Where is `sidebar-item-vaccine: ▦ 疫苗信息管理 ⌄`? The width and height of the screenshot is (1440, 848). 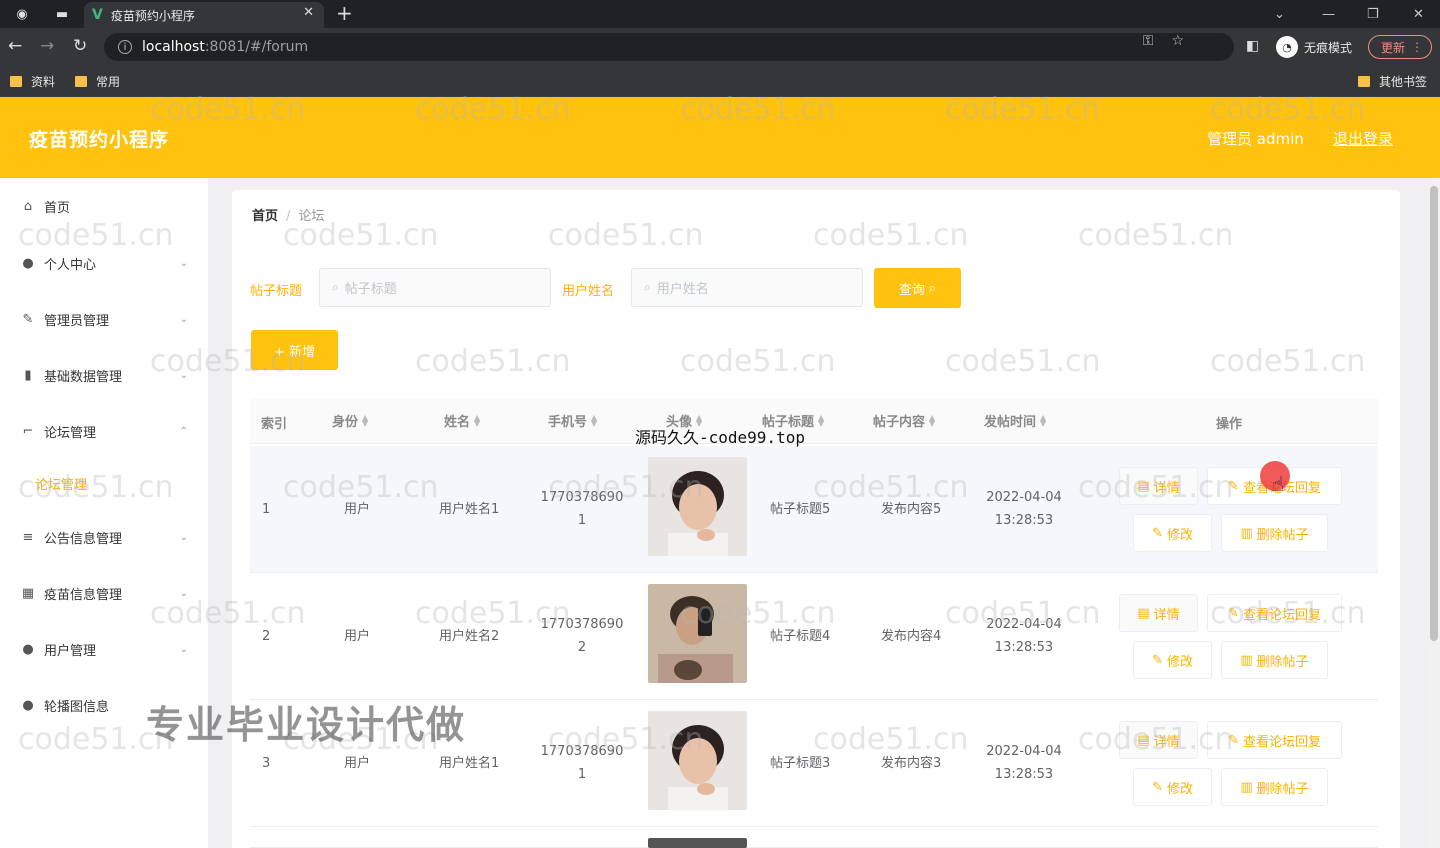 sidebar-item-vaccine: ▦ 疫苗信息管理 ⌄ is located at coordinates (104, 593).